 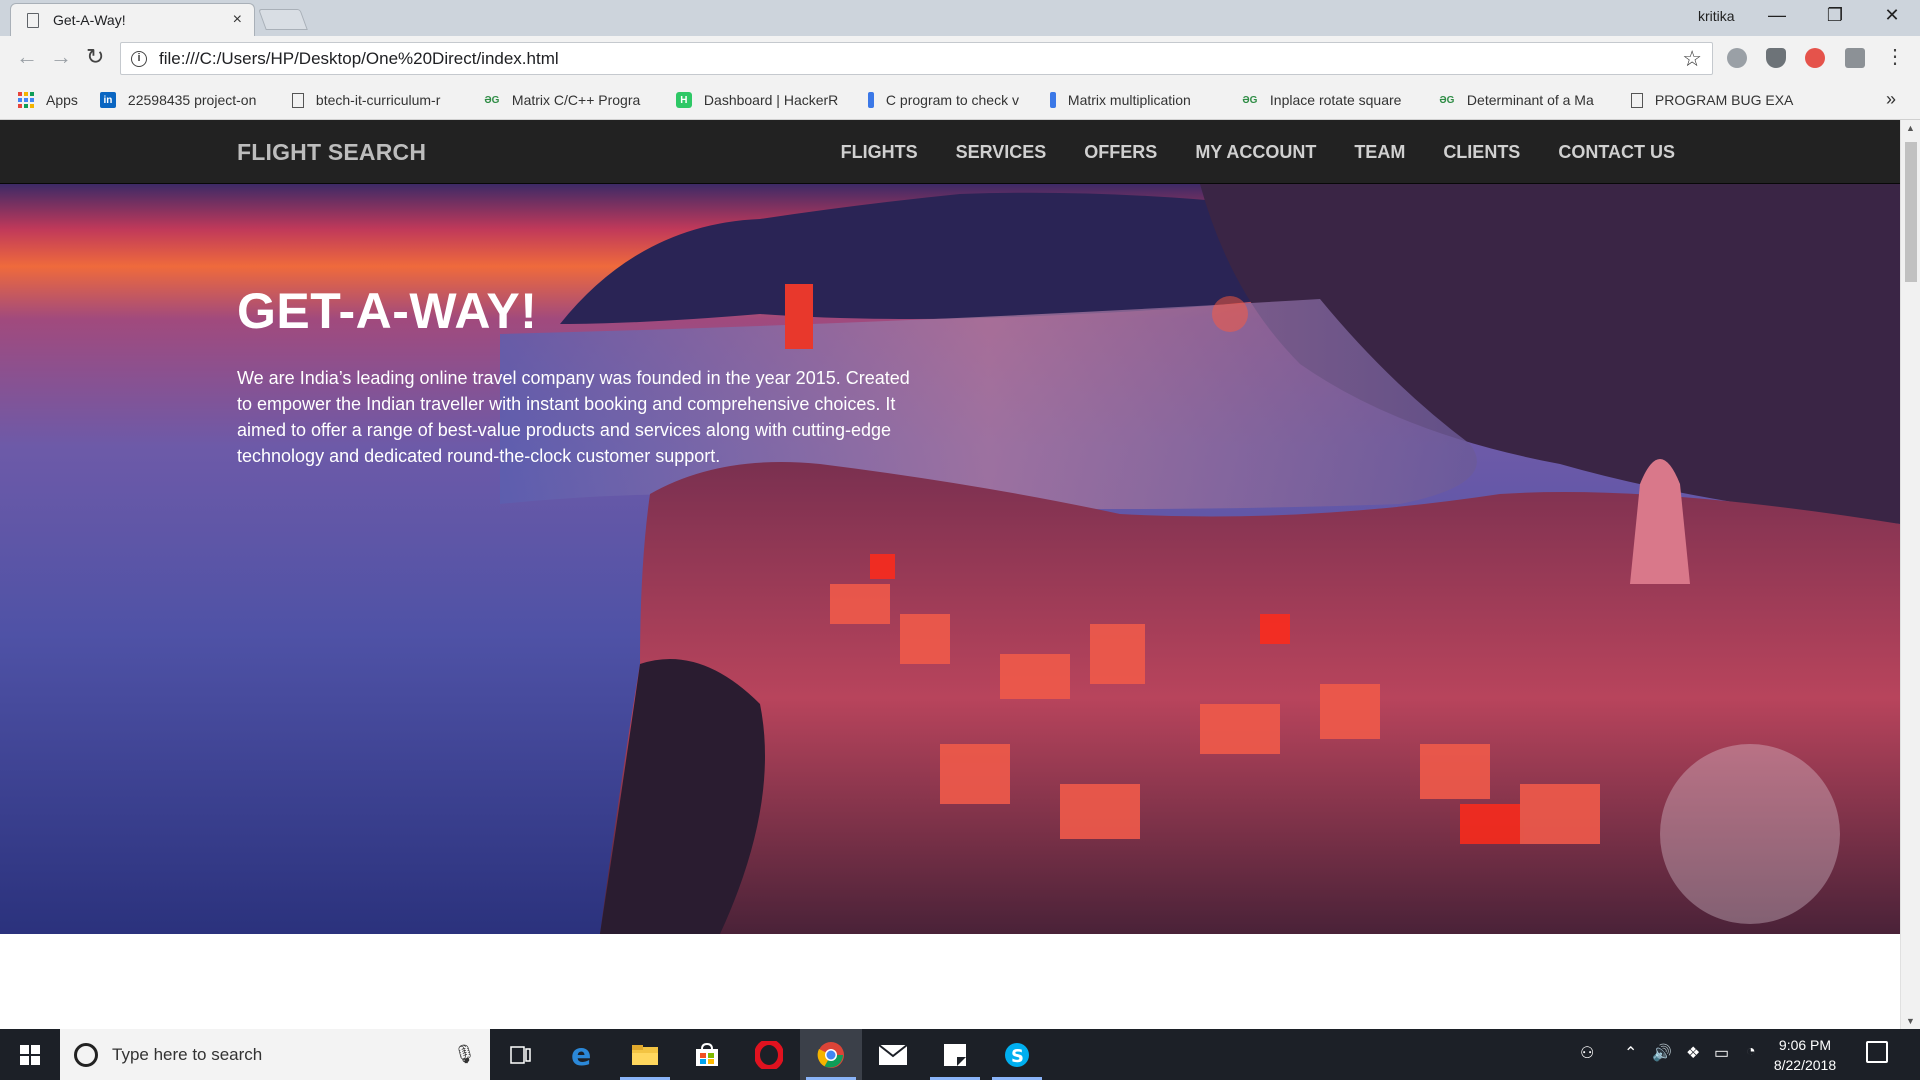 I want to click on cortana-icon, so click(x=86, y=1054).